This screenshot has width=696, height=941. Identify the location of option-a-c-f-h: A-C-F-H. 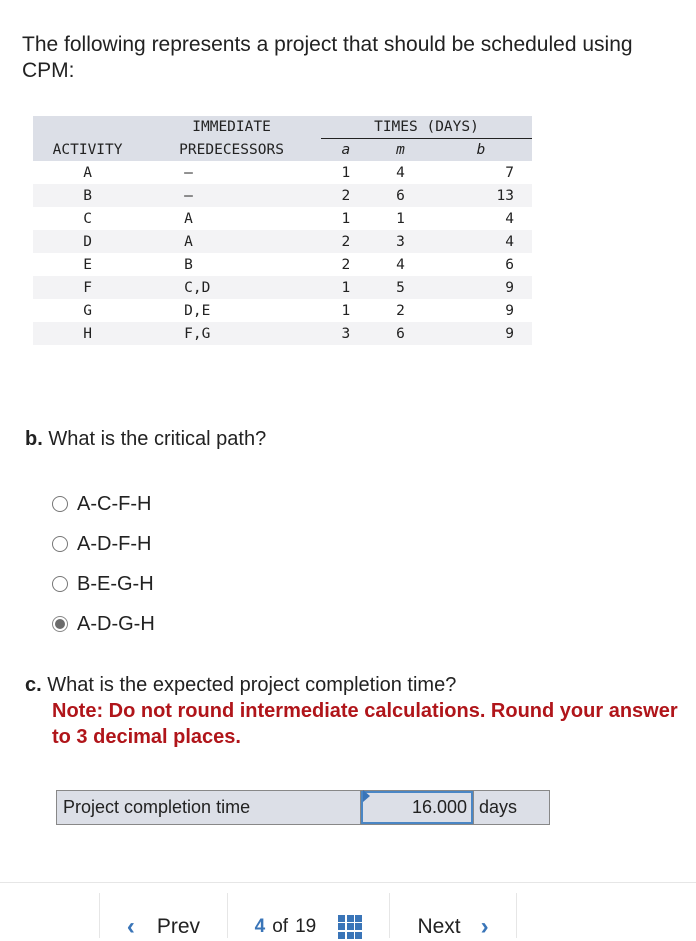
(103, 504).